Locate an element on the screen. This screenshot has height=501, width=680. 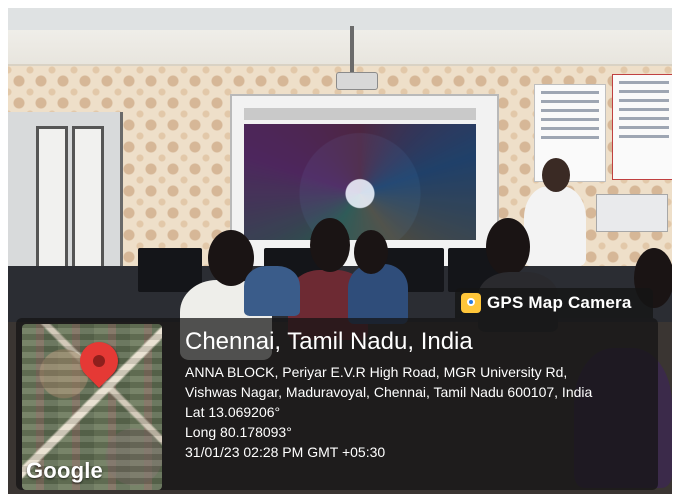
gps-map-camera-icon is located at coordinates (471, 303).